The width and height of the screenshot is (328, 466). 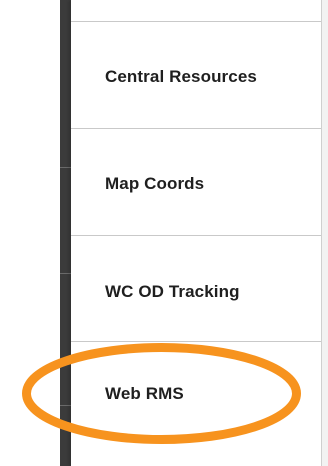 What do you see at coordinates (144, 393) in the screenshot?
I see `menu-item-label: Web RMS` at bounding box center [144, 393].